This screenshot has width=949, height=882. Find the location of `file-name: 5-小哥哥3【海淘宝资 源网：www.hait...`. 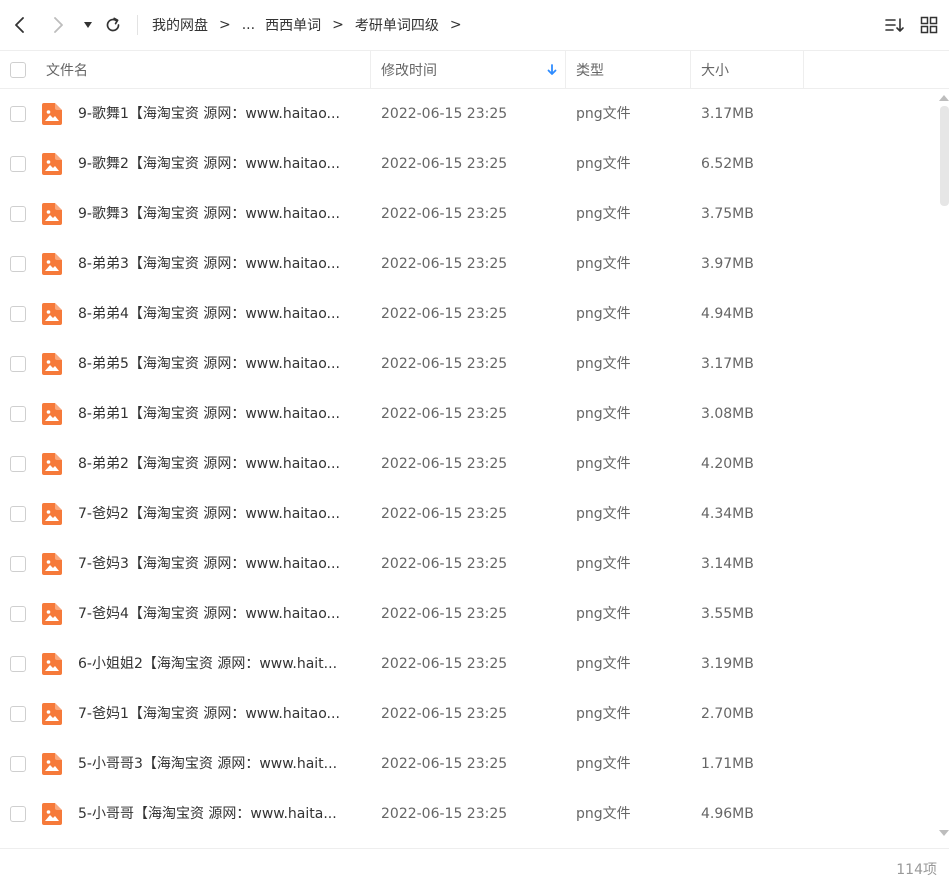

file-name: 5-小哥哥3【海淘宝资 源网：www.hait... is located at coordinates (220, 764).